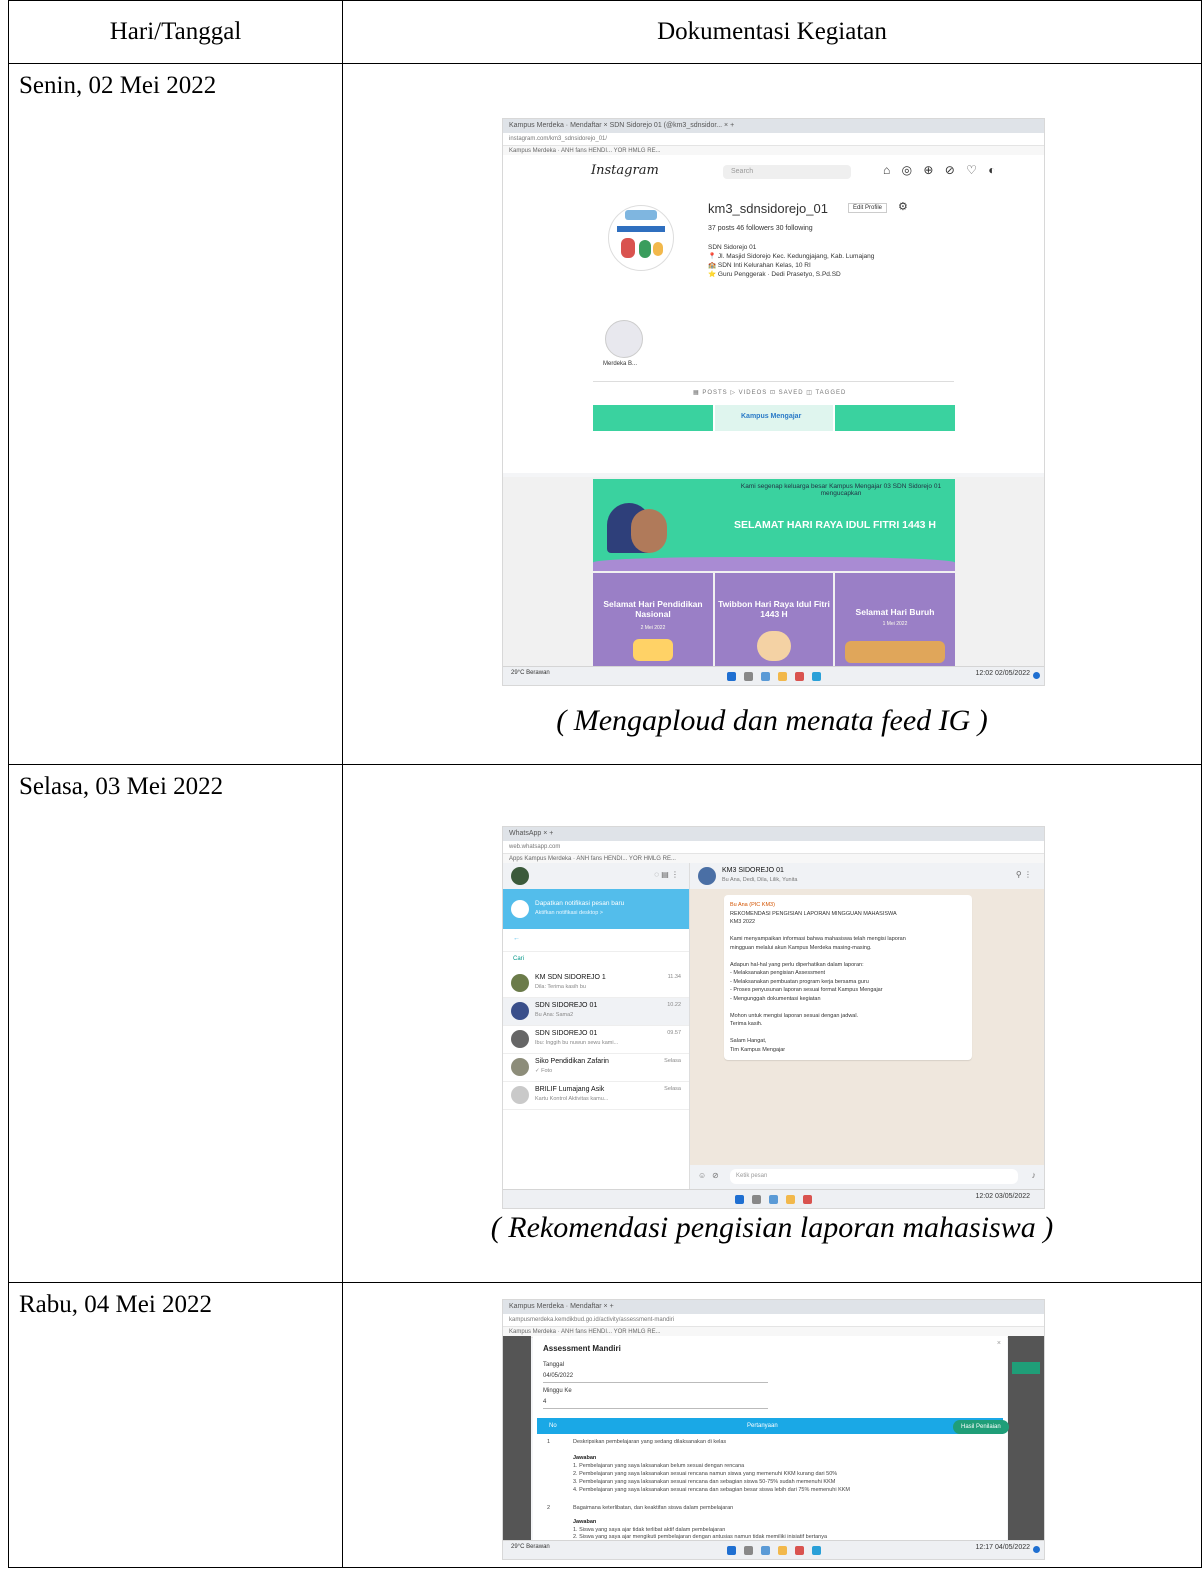 This screenshot has height=1569, width=1204. Describe the element at coordinates (760, 228) in the screenshot. I see `profile-stats: 37 posts 46 followers 30 following` at that location.